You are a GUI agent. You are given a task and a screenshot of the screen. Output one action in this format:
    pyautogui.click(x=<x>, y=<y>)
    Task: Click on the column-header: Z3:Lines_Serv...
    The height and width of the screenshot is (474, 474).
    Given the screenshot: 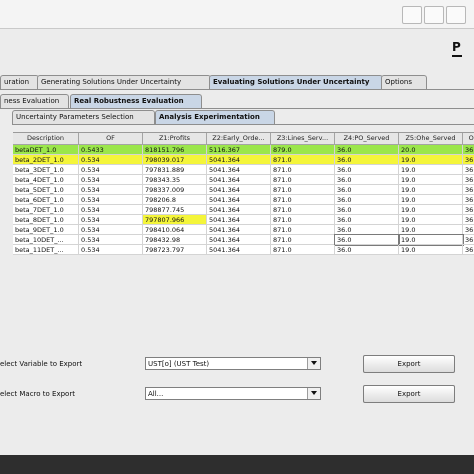 What is the action you would take?
    pyautogui.click(x=303, y=139)
    